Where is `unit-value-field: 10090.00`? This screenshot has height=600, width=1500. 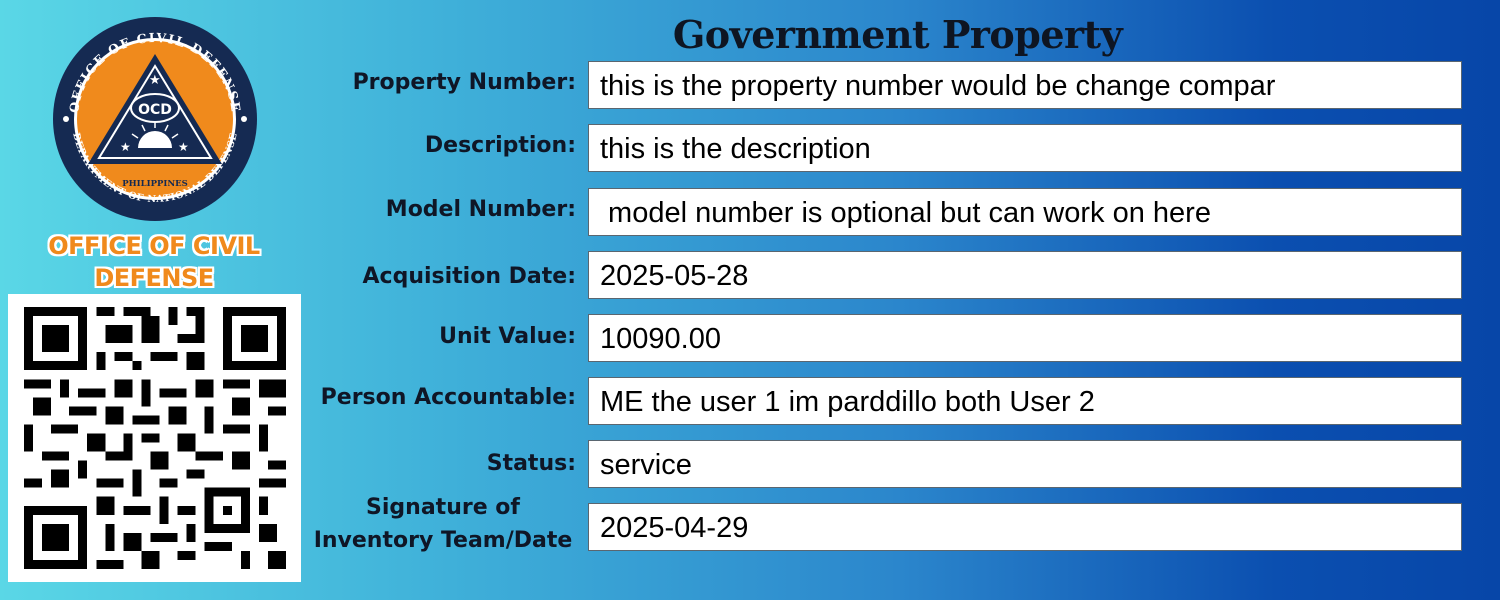
unit-value-field: 10090.00 is located at coordinates (1025, 338).